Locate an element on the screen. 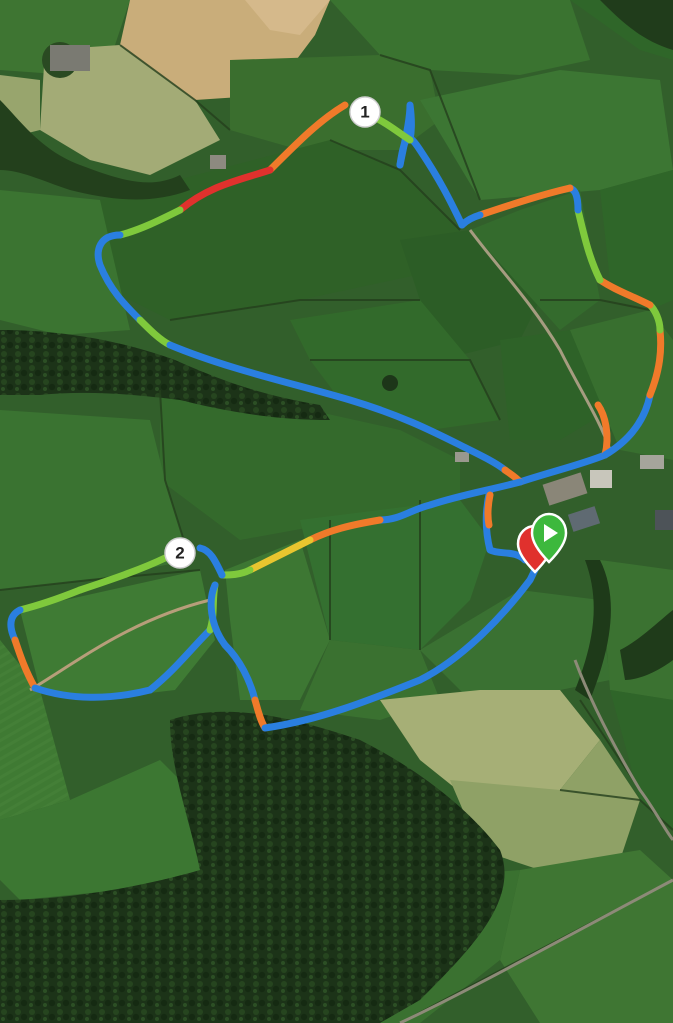 This screenshot has width=673, height=1023. lap-marker-2: 2 is located at coordinates (180, 553).